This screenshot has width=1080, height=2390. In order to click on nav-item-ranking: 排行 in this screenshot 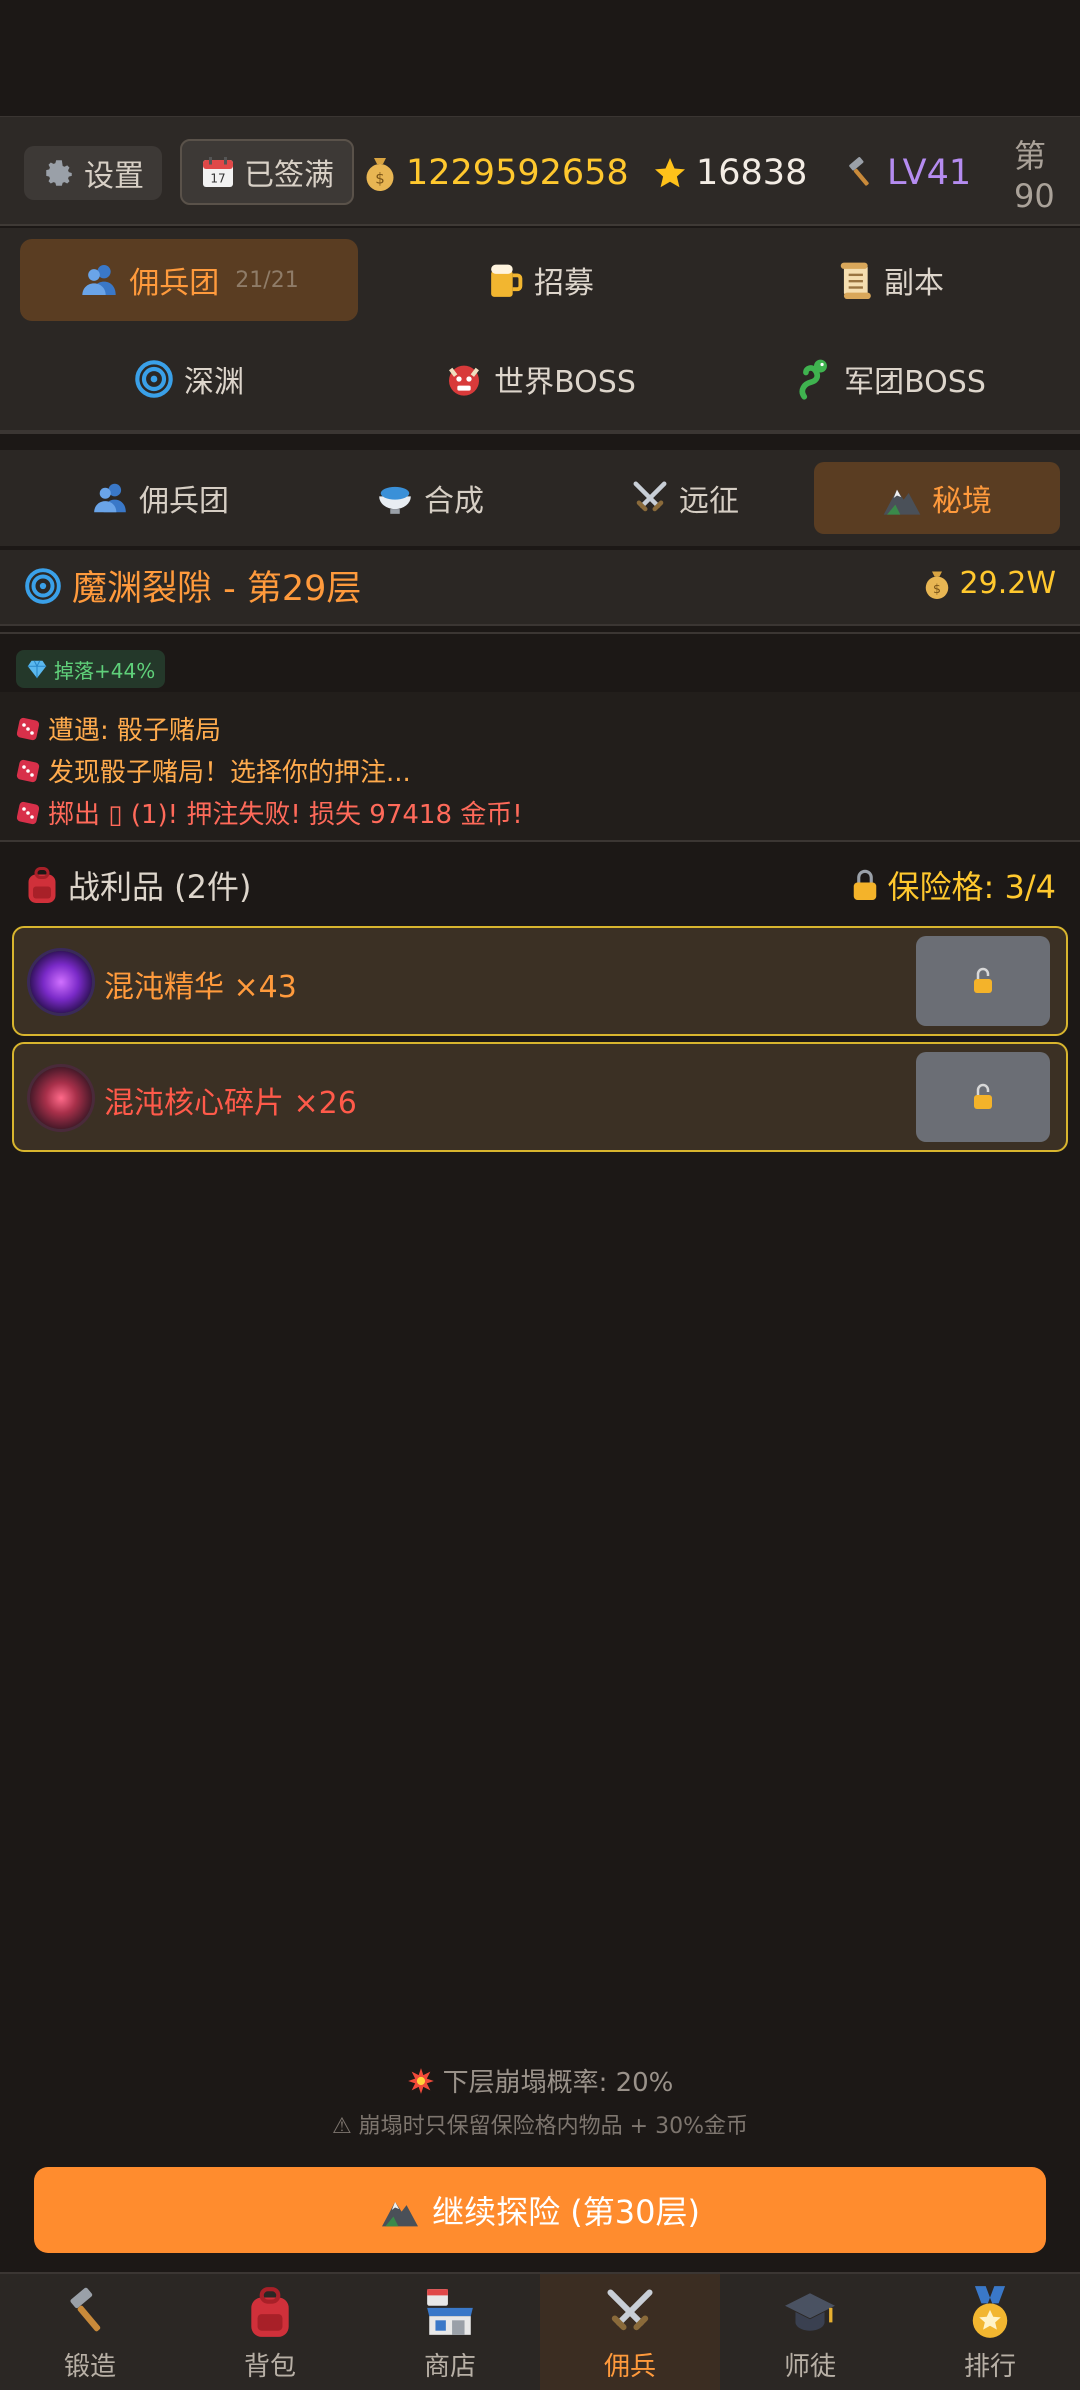, I will do `click(990, 2332)`.